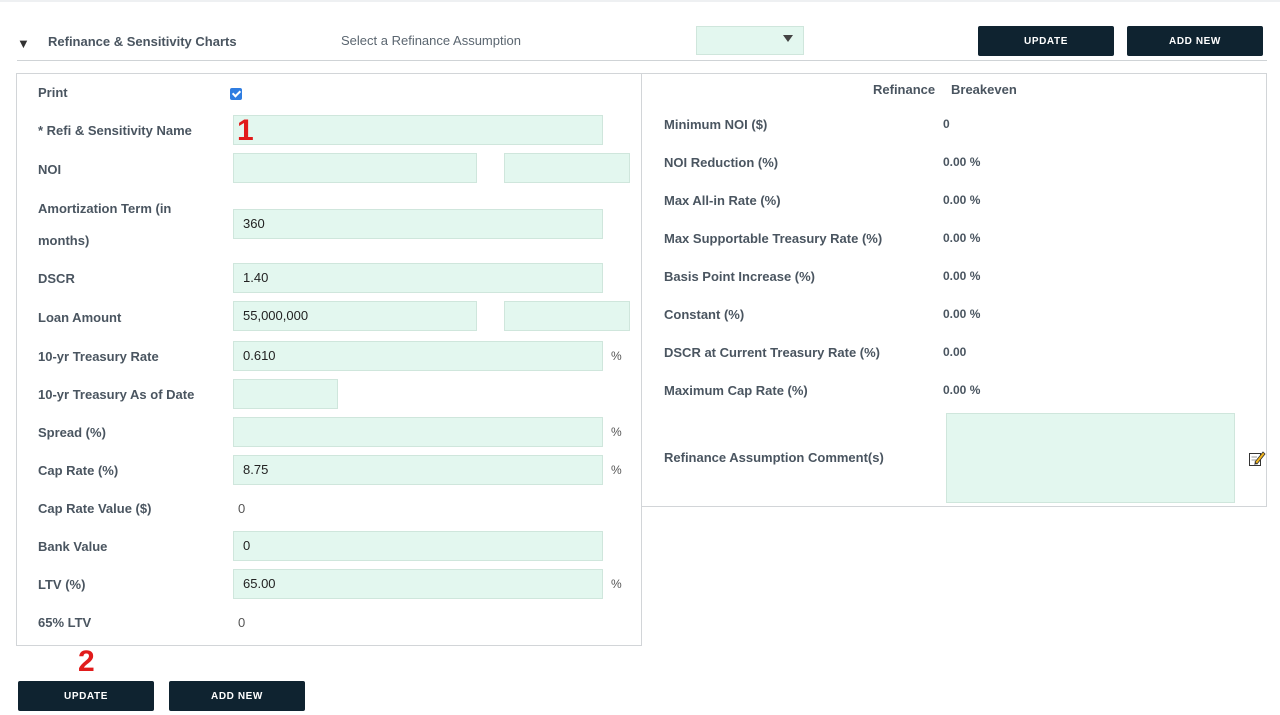  Describe the element at coordinates (716, 124) in the screenshot. I see `breakeven-row-label: Minimum NOI ($)` at that location.